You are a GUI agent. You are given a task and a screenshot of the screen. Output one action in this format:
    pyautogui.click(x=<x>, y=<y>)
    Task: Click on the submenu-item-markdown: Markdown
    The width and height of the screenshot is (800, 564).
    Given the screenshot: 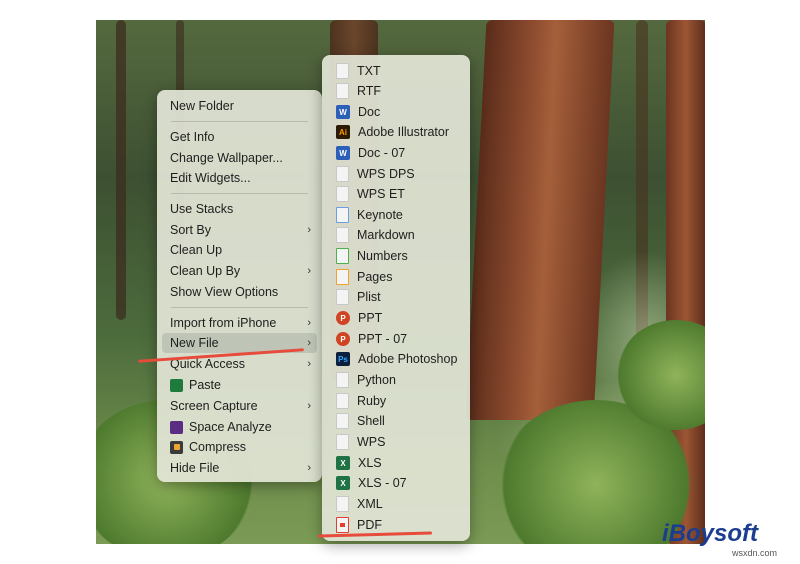 What is the action you would take?
    pyautogui.click(x=396, y=235)
    